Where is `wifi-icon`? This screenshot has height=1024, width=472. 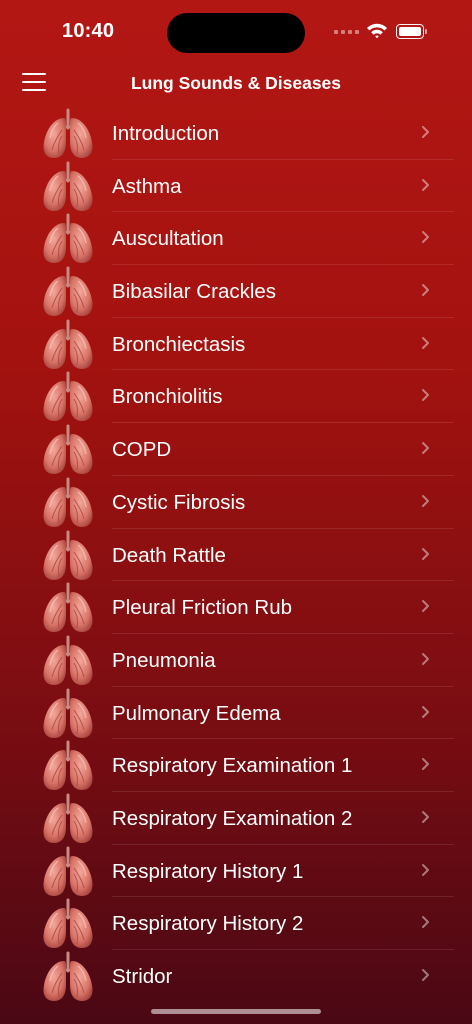 wifi-icon is located at coordinates (377, 33).